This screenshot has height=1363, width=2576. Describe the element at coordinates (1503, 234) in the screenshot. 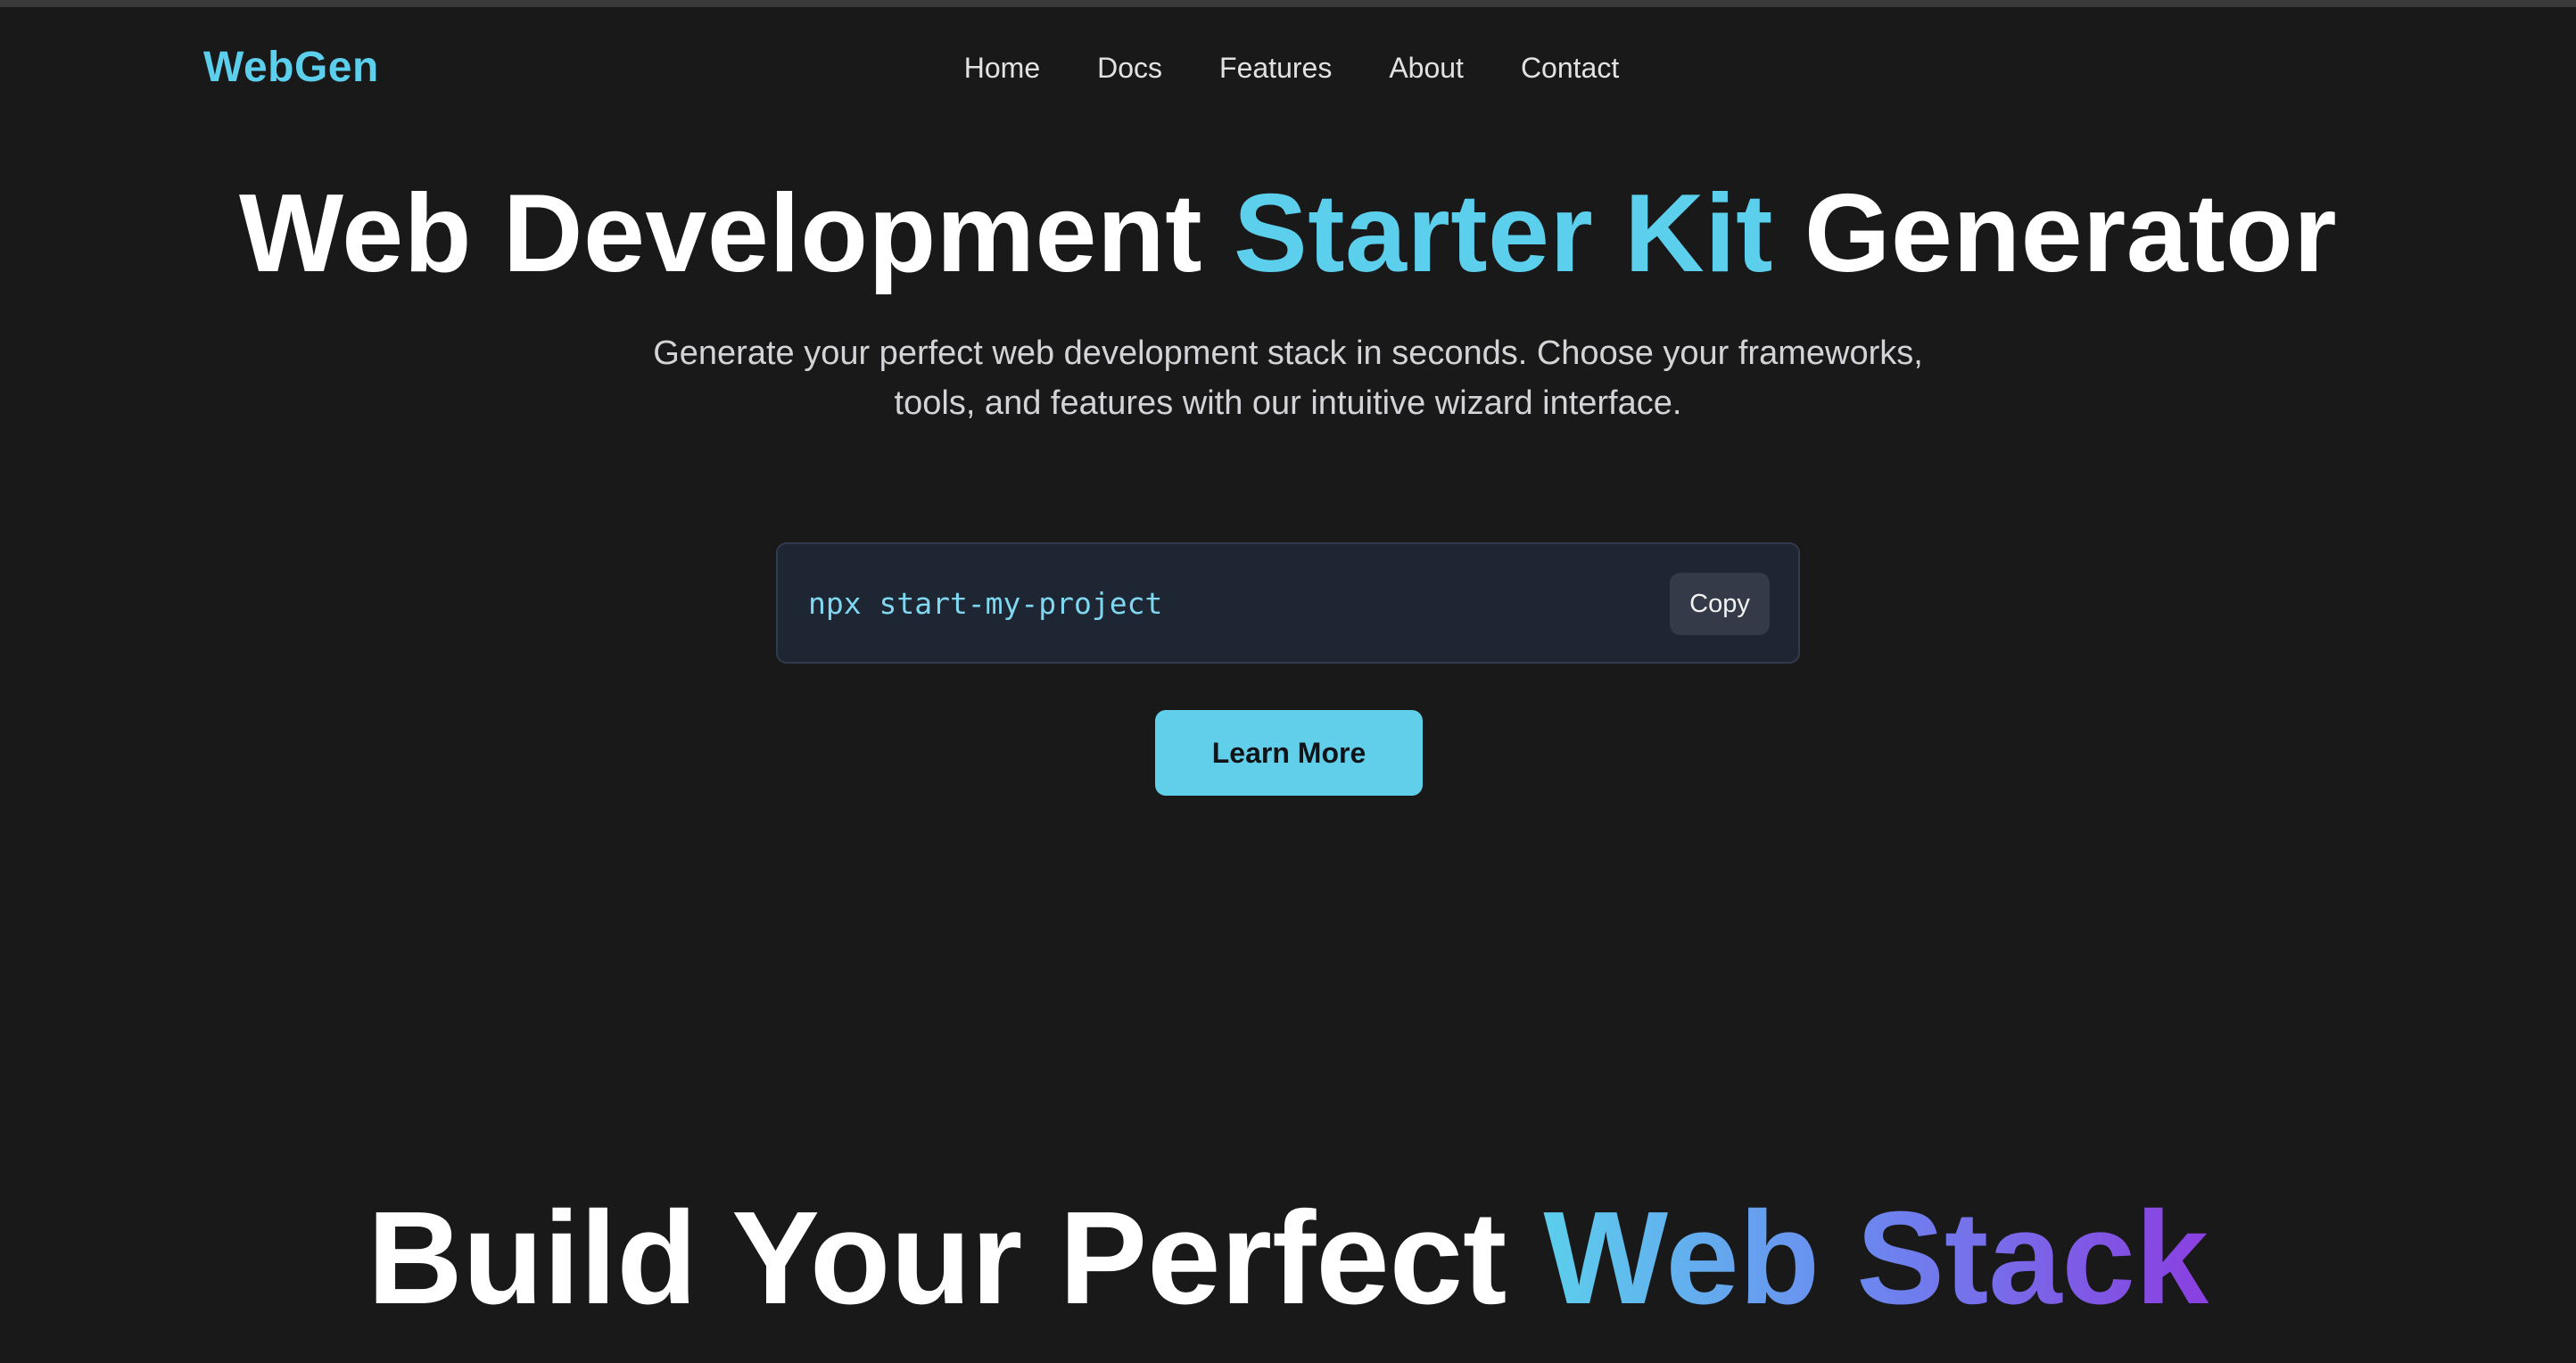

I see `hero-title-accent: Starter Kit` at that location.